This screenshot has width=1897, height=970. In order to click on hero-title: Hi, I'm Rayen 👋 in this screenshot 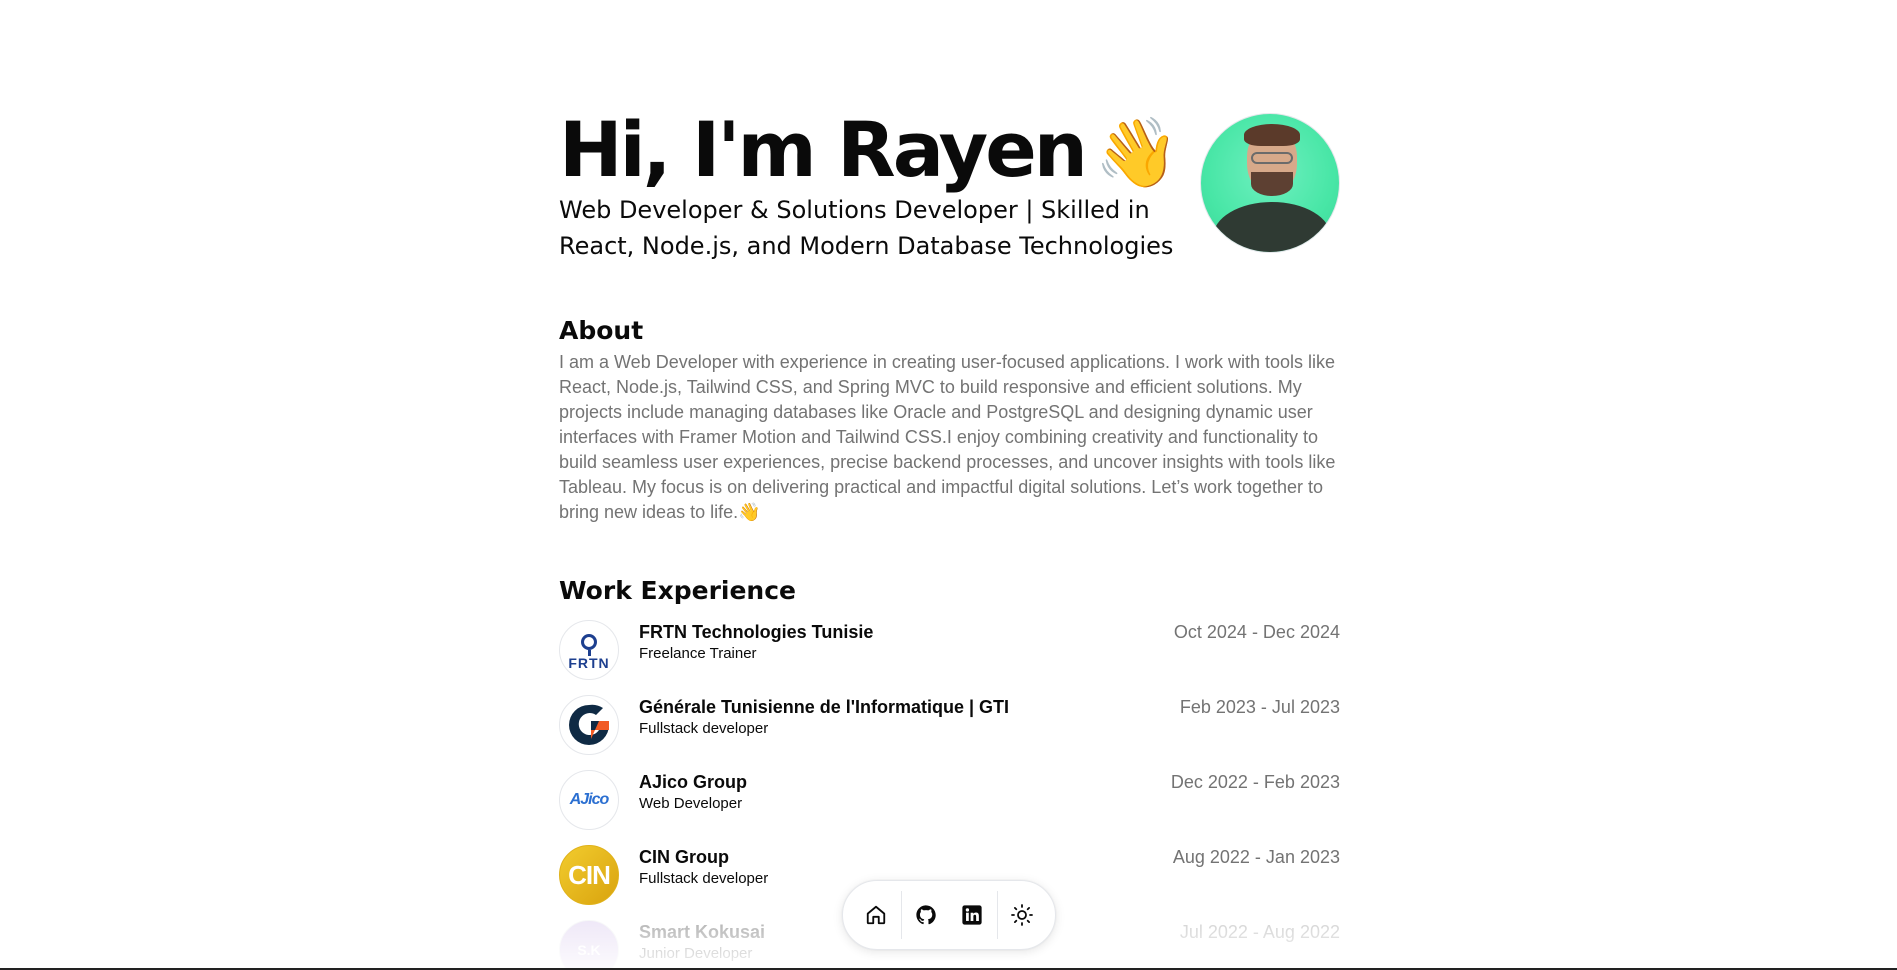, I will do `click(869, 152)`.